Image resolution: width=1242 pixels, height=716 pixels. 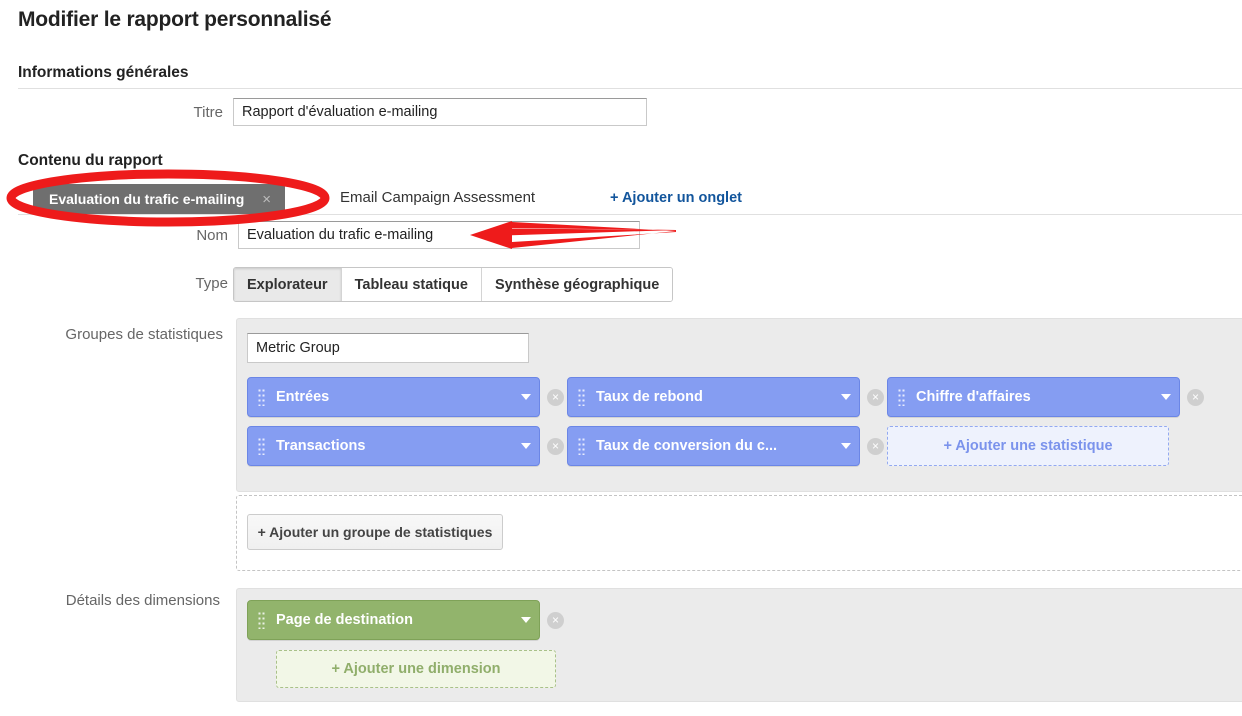 I want to click on metric-pill-label: Entrées, so click(x=303, y=397).